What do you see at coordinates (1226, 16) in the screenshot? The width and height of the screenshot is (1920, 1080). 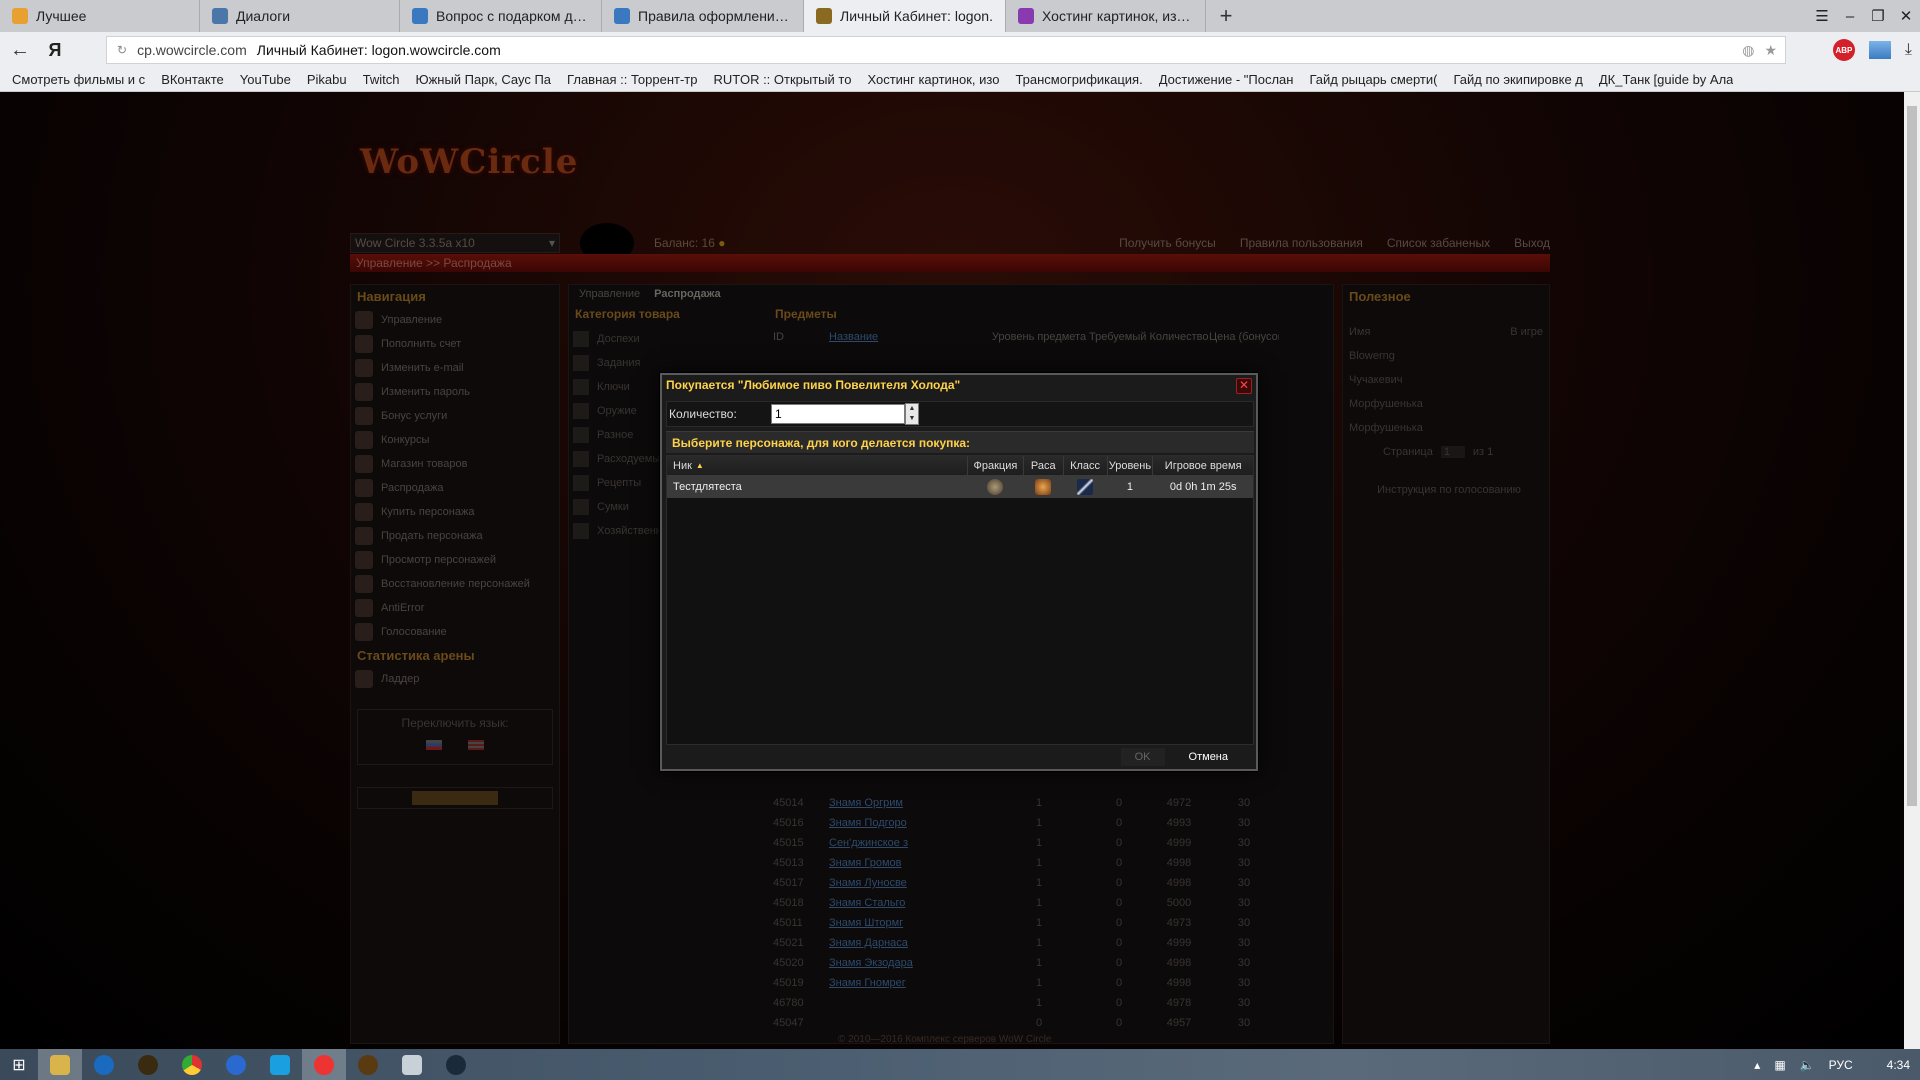 I see `new-tab-button: +` at bounding box center [1226, 16].